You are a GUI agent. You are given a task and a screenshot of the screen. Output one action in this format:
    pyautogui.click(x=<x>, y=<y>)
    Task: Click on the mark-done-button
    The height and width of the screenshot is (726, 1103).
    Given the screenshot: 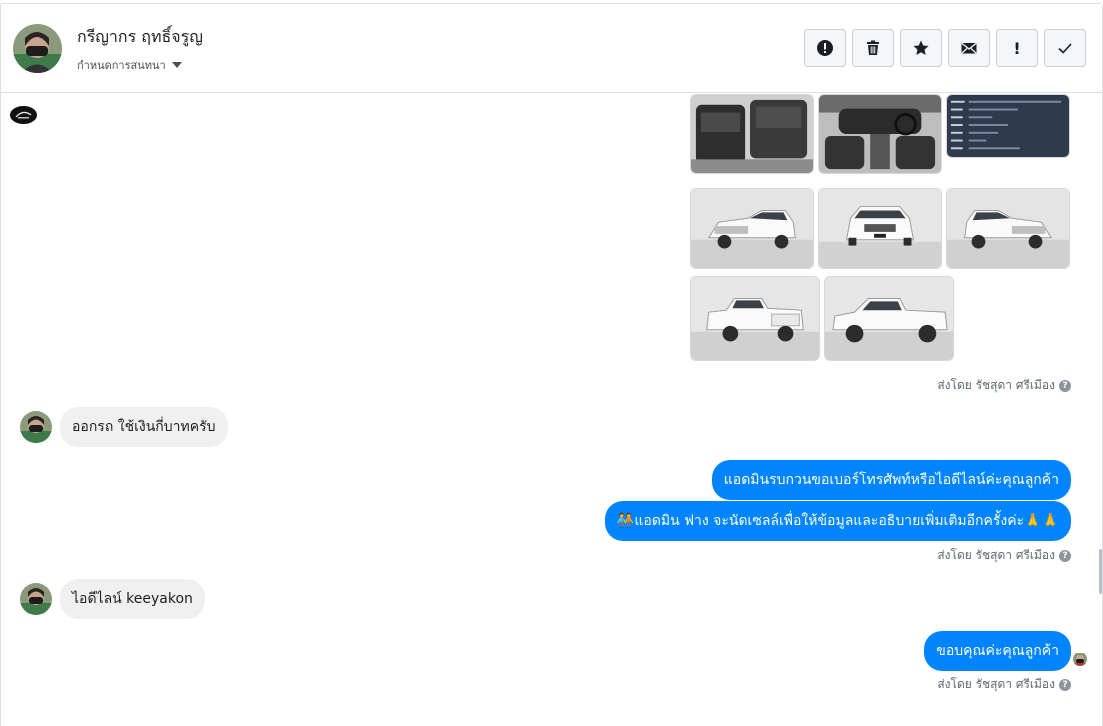 What is the action you would take?
    pyautogui.click(x=1065, y=48)
    